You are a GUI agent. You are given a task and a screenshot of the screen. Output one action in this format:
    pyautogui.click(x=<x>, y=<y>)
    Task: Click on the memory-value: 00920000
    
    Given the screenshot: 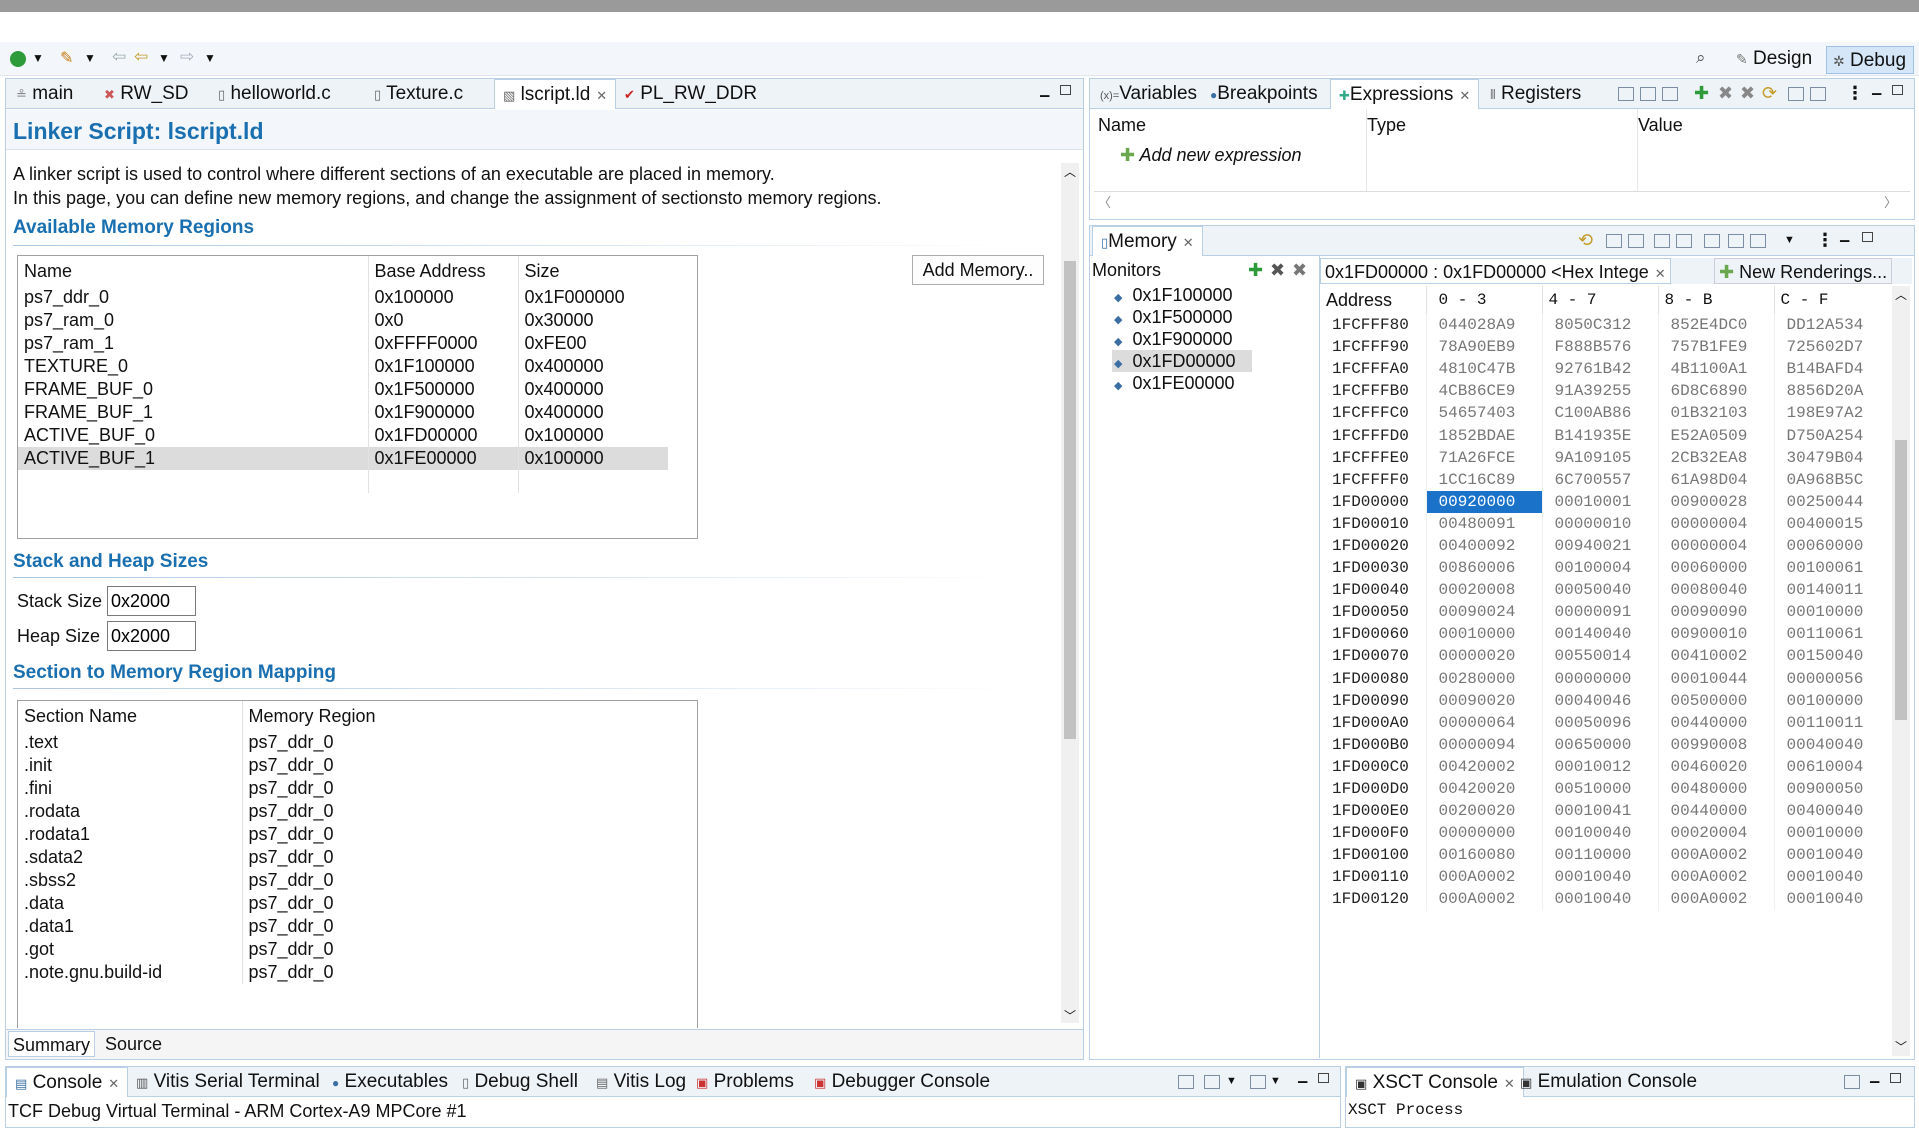 What is the action you would take?
    pyautogui.click(x=1483, y=501)
    